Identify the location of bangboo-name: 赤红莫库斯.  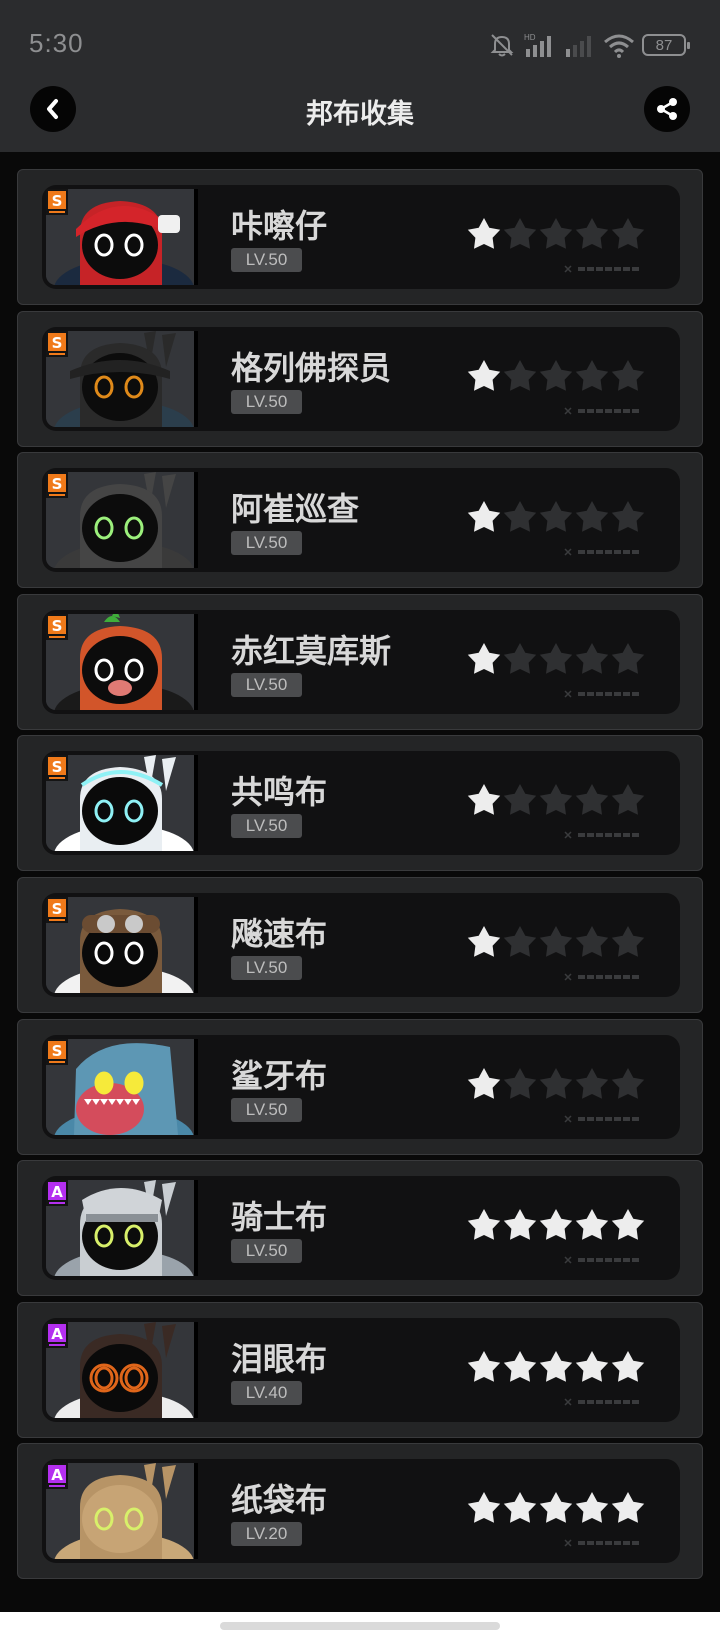
(311, 650).